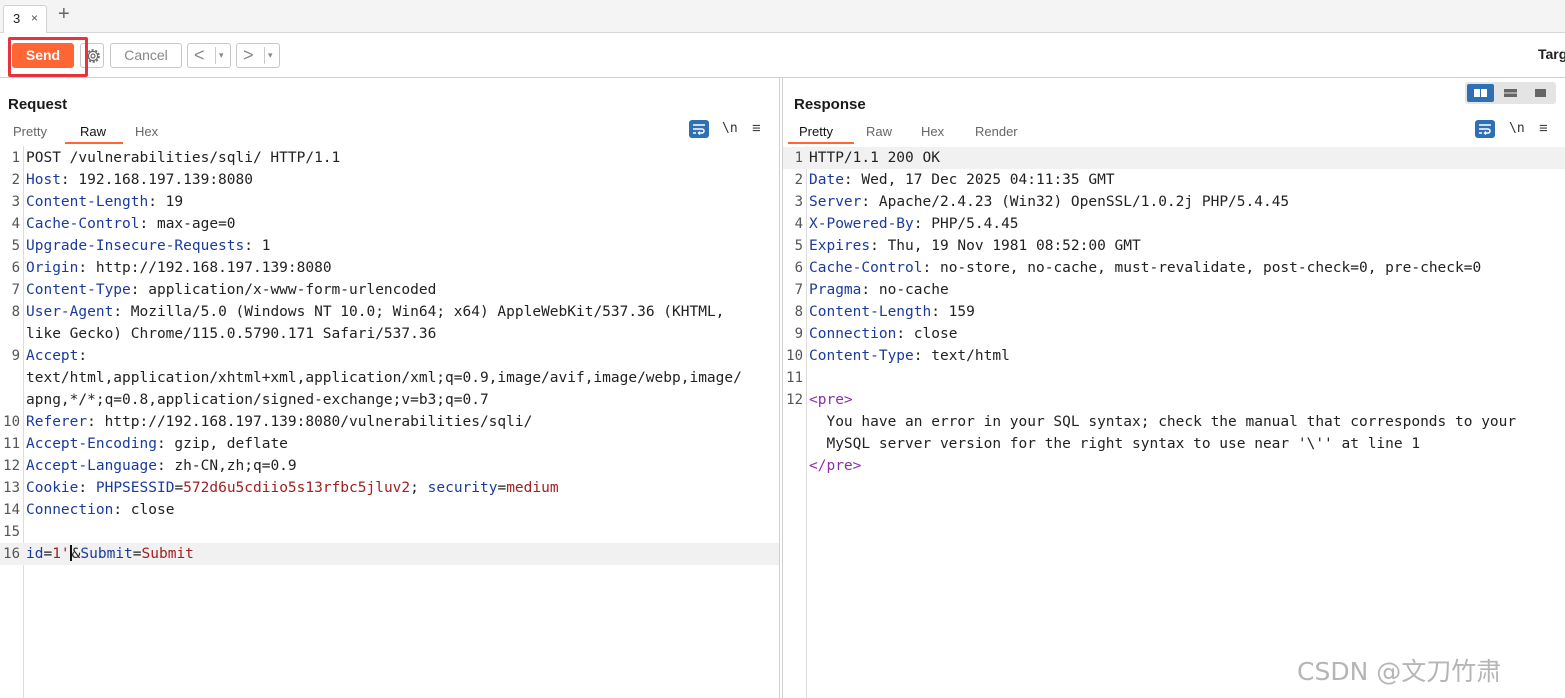  Describe the element at coordinates (15, 268) in the screenshot. I see `line-number: 6` at that location.